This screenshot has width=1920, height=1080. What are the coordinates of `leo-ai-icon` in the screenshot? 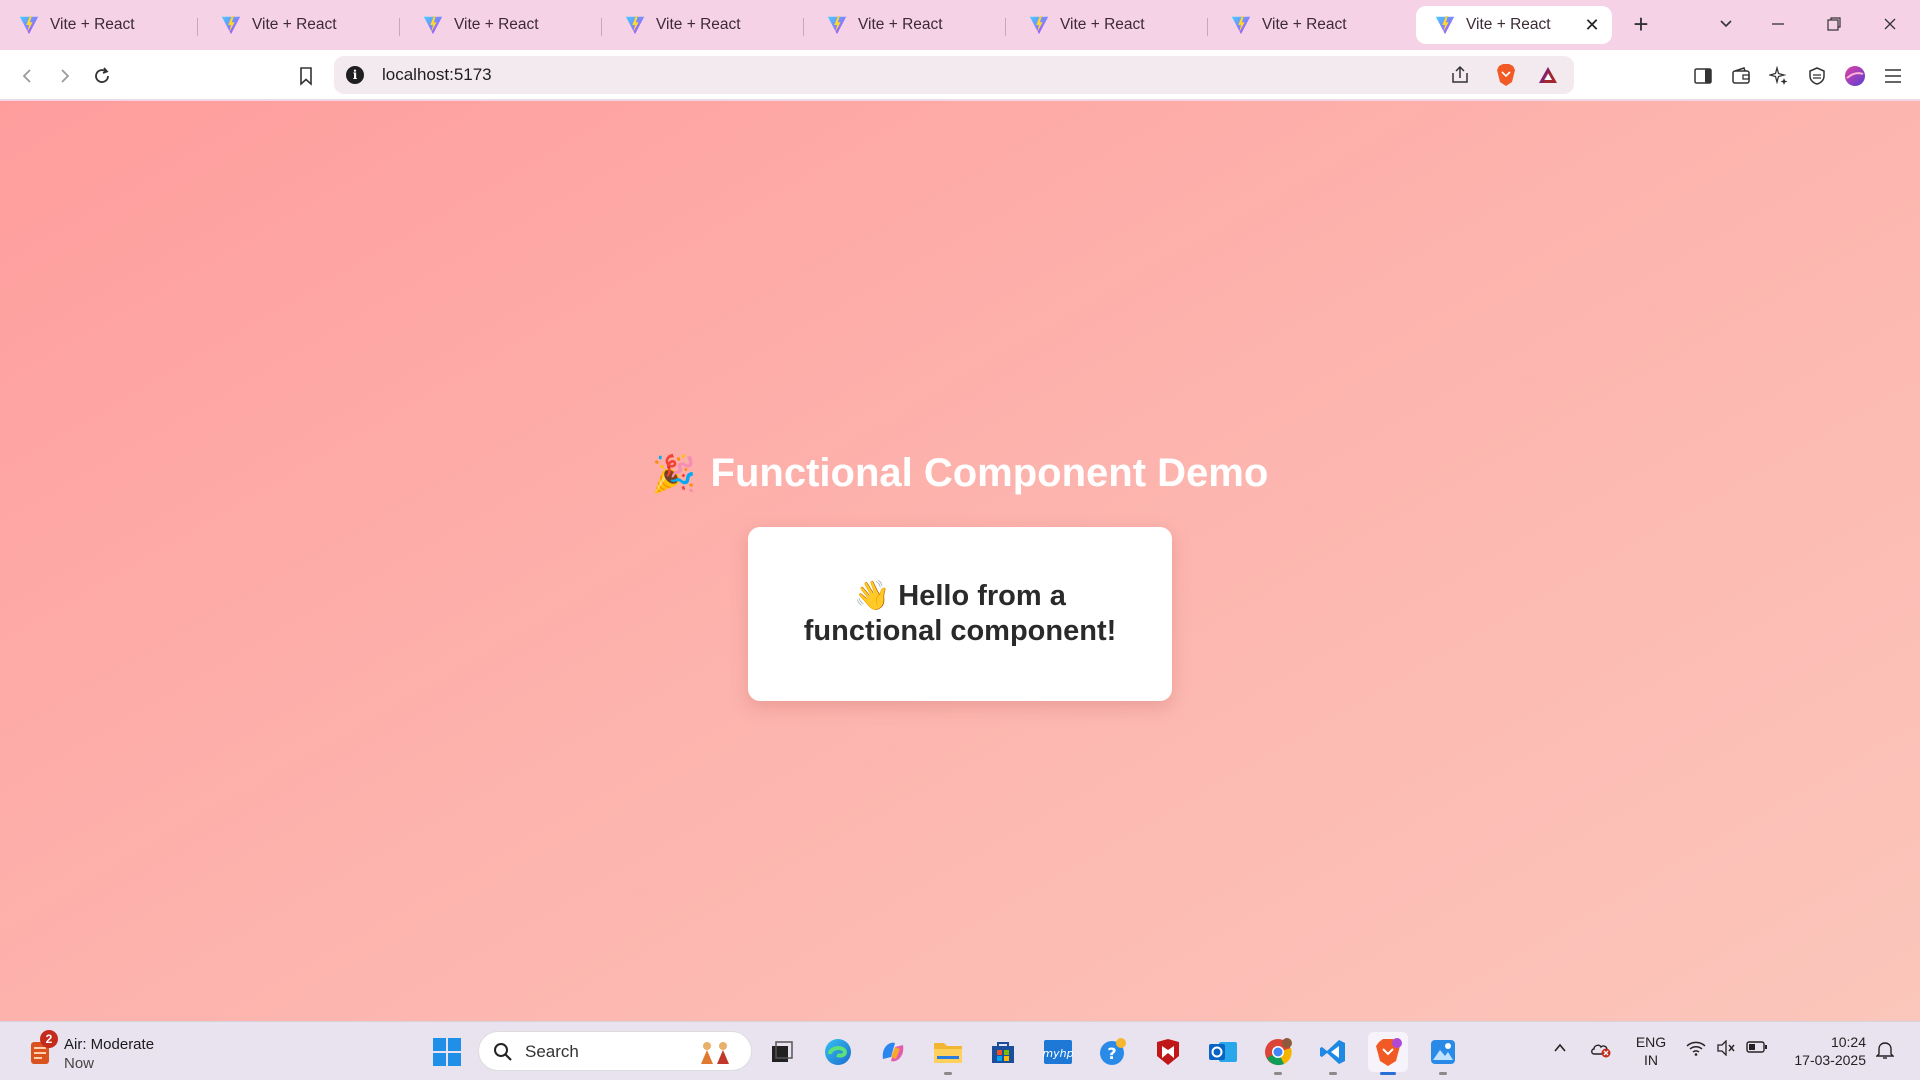 It's located at (1779, 76).